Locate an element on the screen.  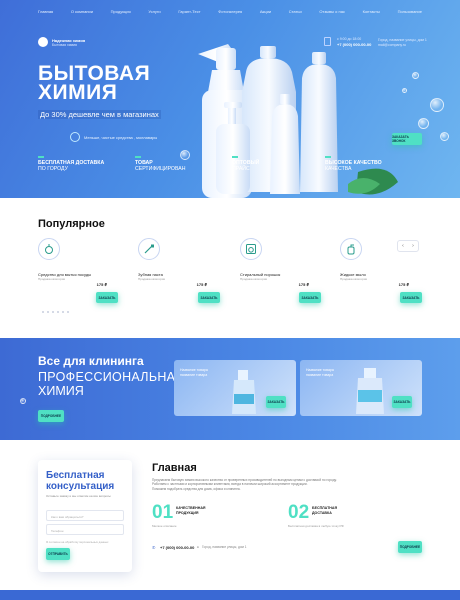
name-field: Как к вам обращаться? is located at coordinates (85, 515).